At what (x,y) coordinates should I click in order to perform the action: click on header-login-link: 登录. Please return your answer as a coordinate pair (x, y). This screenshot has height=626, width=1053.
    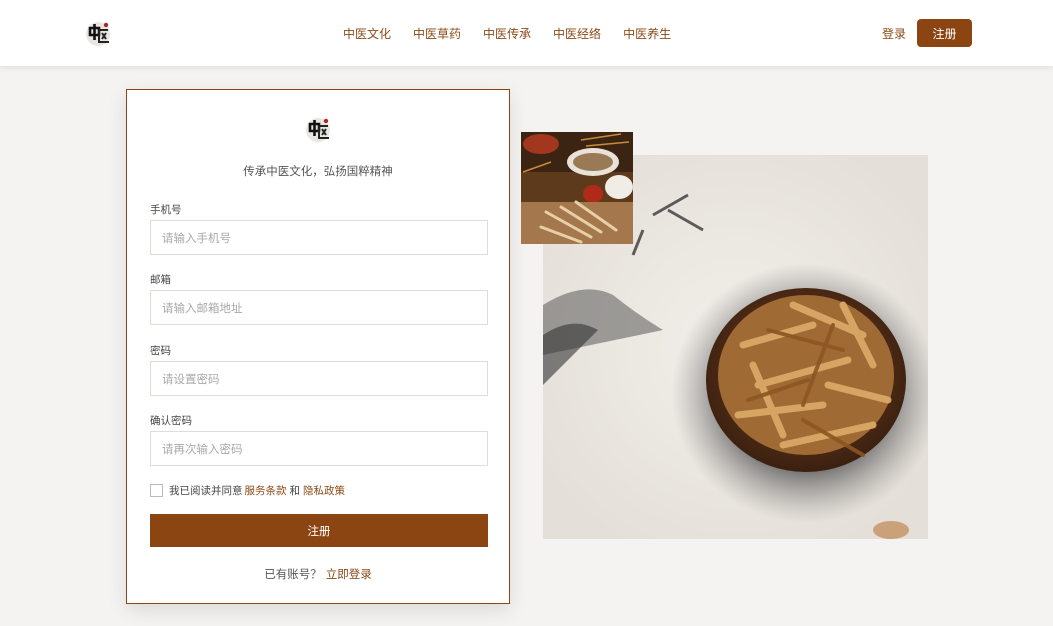
    Looking at the image, I should click on (894, 33).